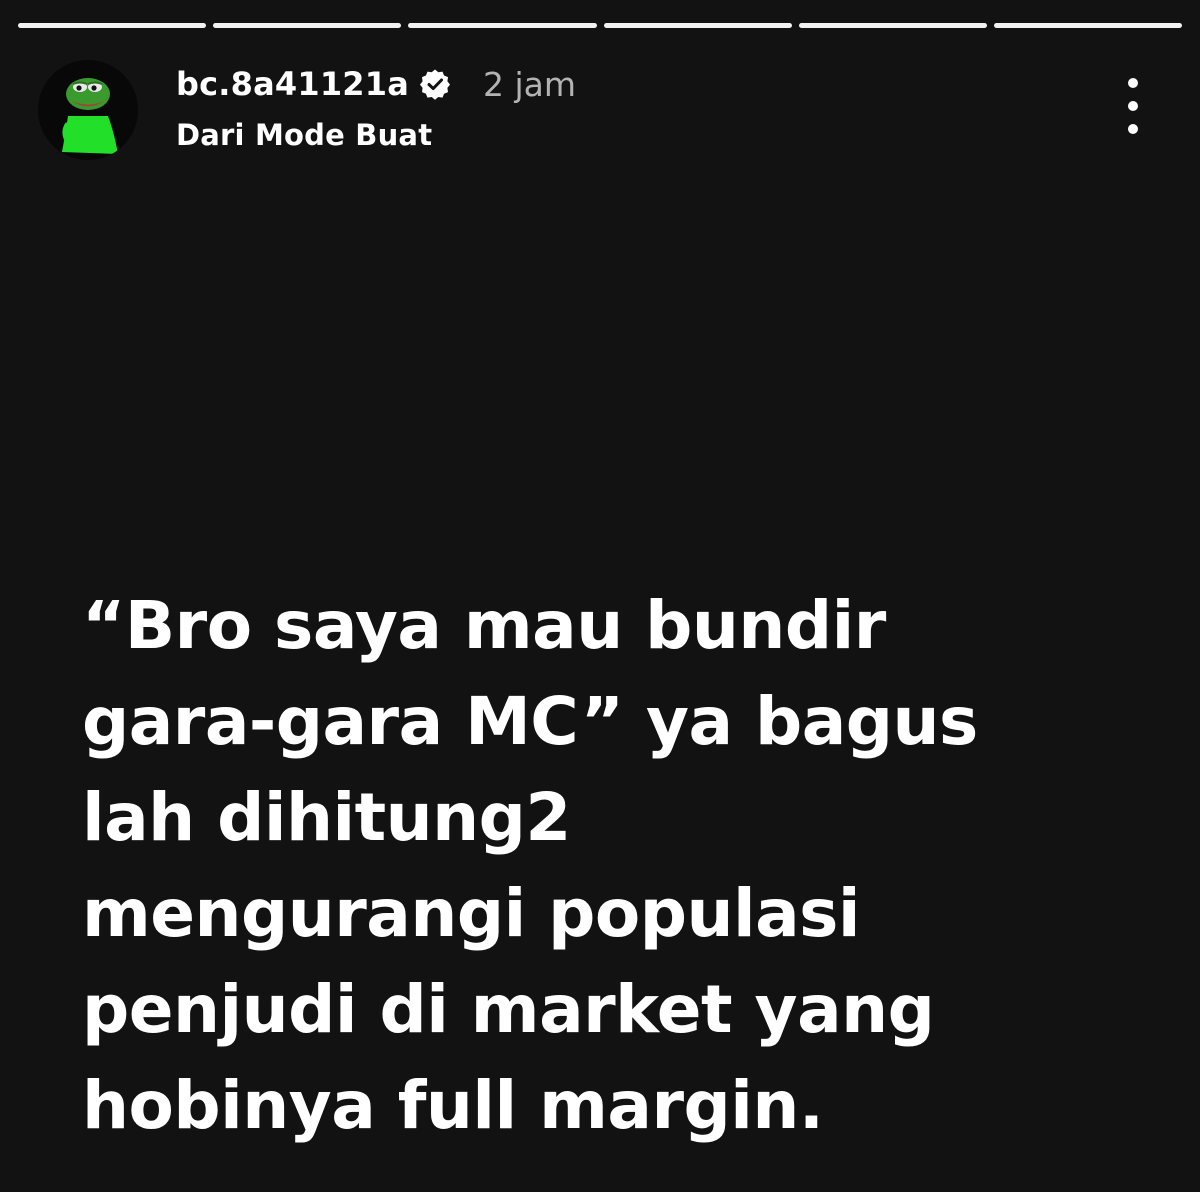 Image resolution: width=1200 pixels, height=1192 pixels. Describe the element at coordinates (530, 84) in the screenshot. I see `post-time: 2 jam` at that location.